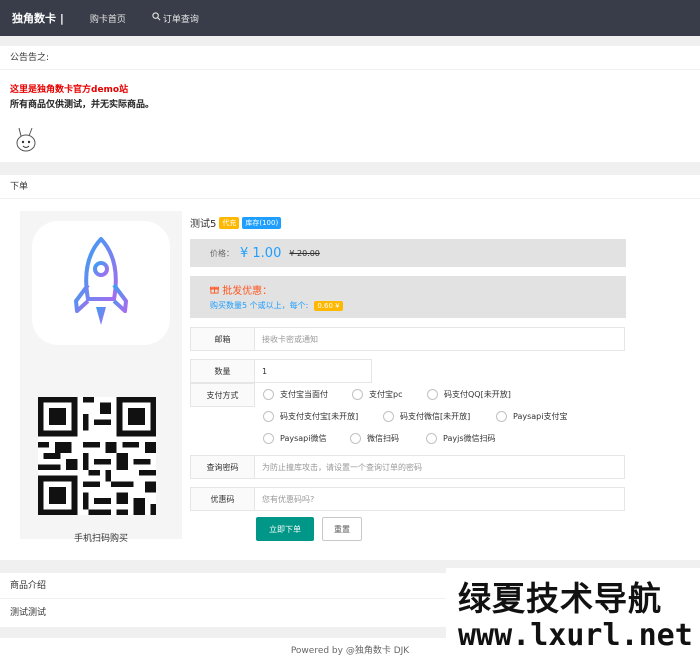 The width and height of the screenshot is (700, 665). Describe the element at coordinates (222, 371) in the screenshot. I see `quantity-label: 数量` at that location.